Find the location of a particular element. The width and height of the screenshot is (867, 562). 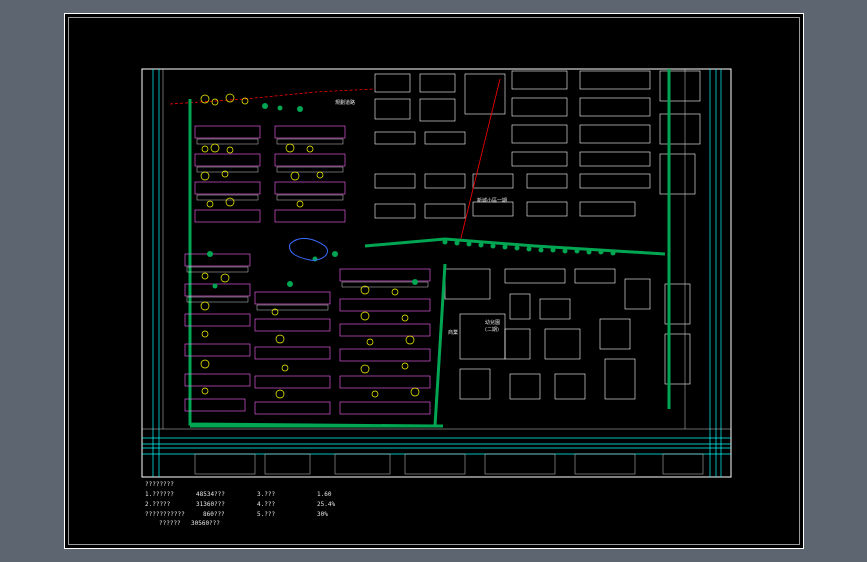

stats-row-2-c3: 4.??? is located at coordinates (266, 504).